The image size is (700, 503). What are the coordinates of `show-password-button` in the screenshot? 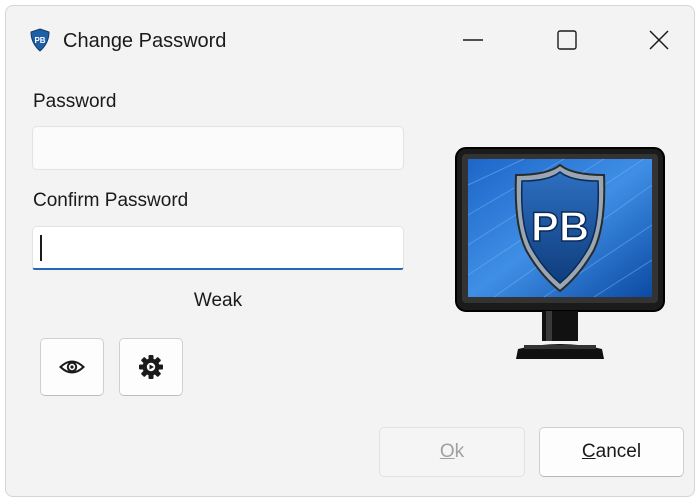 It's located at (72, 367).